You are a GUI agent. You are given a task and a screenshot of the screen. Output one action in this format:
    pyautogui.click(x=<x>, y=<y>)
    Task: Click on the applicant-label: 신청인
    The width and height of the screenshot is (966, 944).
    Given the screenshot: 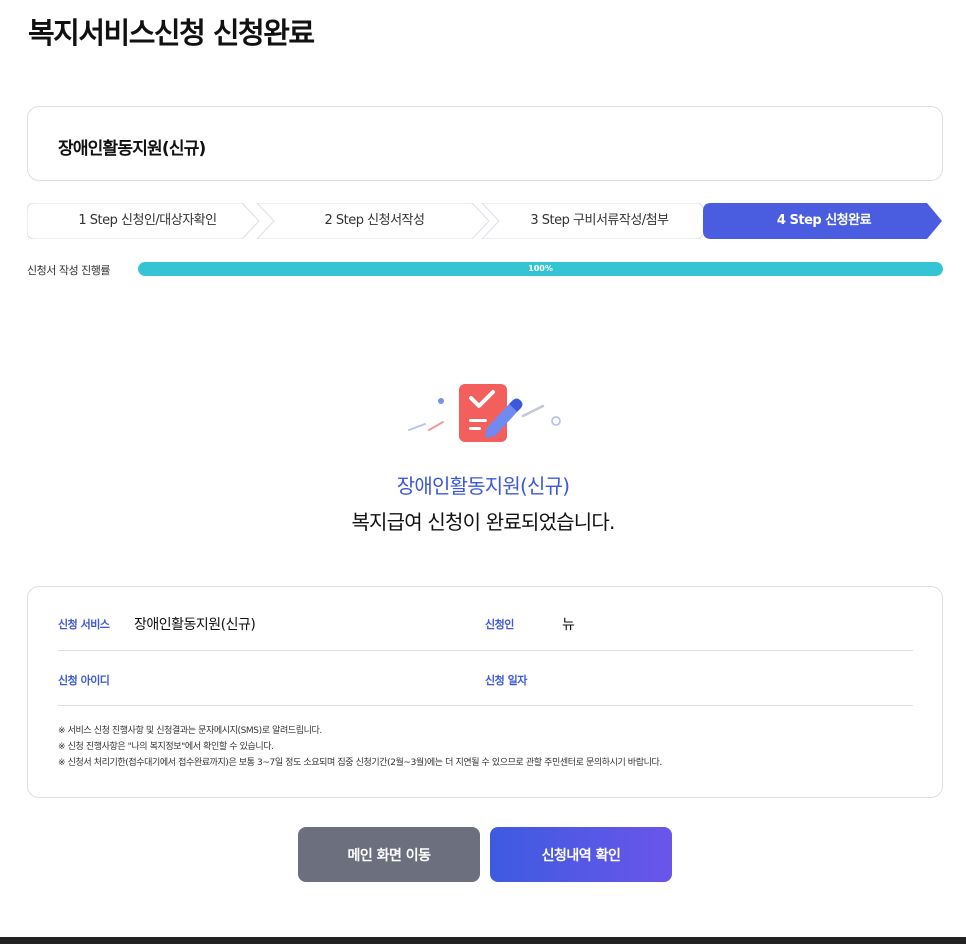 What is the action you would take?
    pyautogui.click(x=499, y=624)
    